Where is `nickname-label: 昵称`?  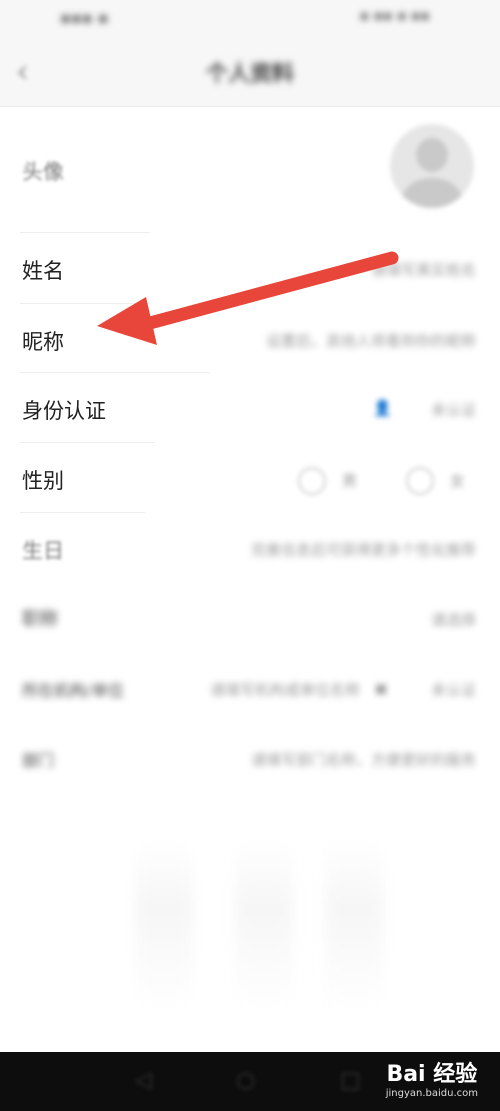 nickname-label: 昵称 is located at coordinates (43, 342).